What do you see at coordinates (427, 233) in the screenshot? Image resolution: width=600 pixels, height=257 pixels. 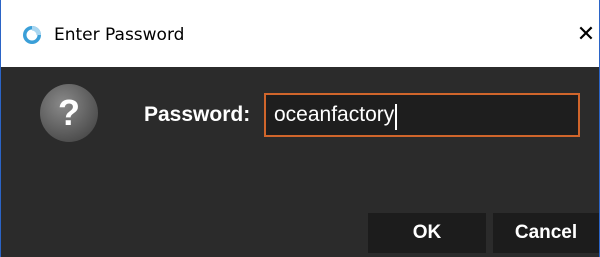 I see `ok-button: OK` at bounding box center [427, 233].